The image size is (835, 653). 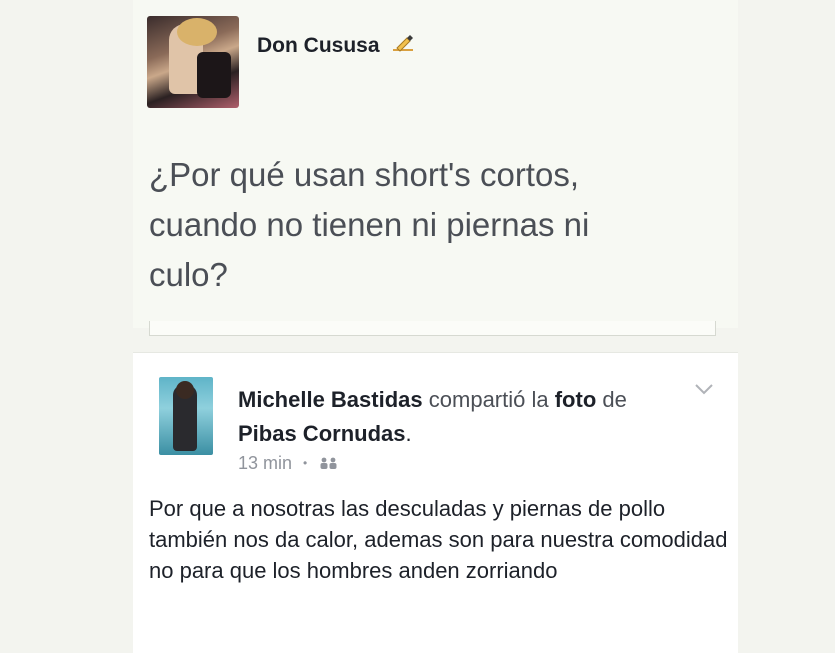 I want to click on sharer-name: Michelle Bastidas, so click(x=330, y=399).